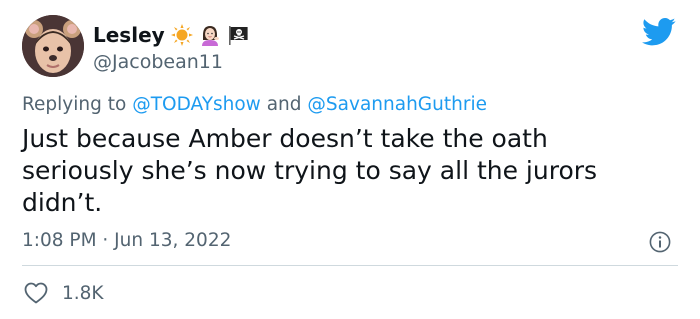  Describe the element at coordinates (660, 242) in the screenshot. I see `info-icon` at that location.